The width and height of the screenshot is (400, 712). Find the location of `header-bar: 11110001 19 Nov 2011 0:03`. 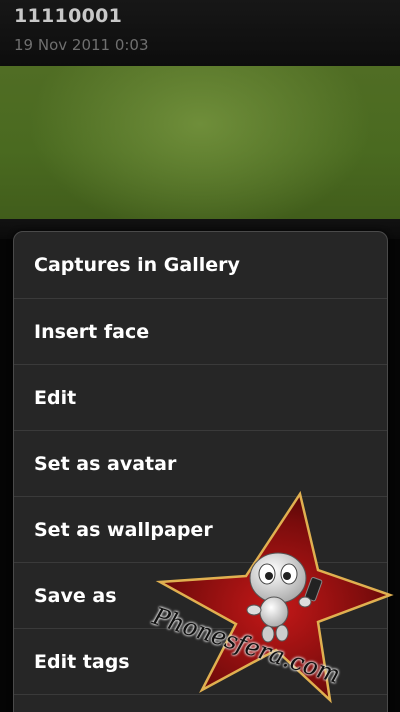

header-bar: 11110001 19 Nov 2011 0:03 is located at coordinates (200, 33).